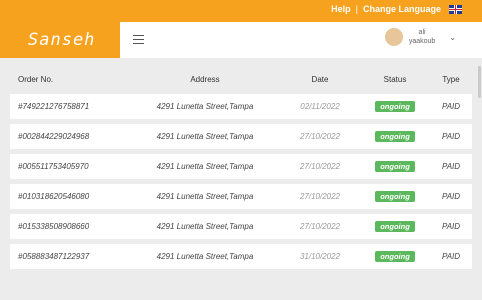 The width and height of the screenshot is (482, 300). I want to click on order-number: #010318620546080, so click(54, 196).